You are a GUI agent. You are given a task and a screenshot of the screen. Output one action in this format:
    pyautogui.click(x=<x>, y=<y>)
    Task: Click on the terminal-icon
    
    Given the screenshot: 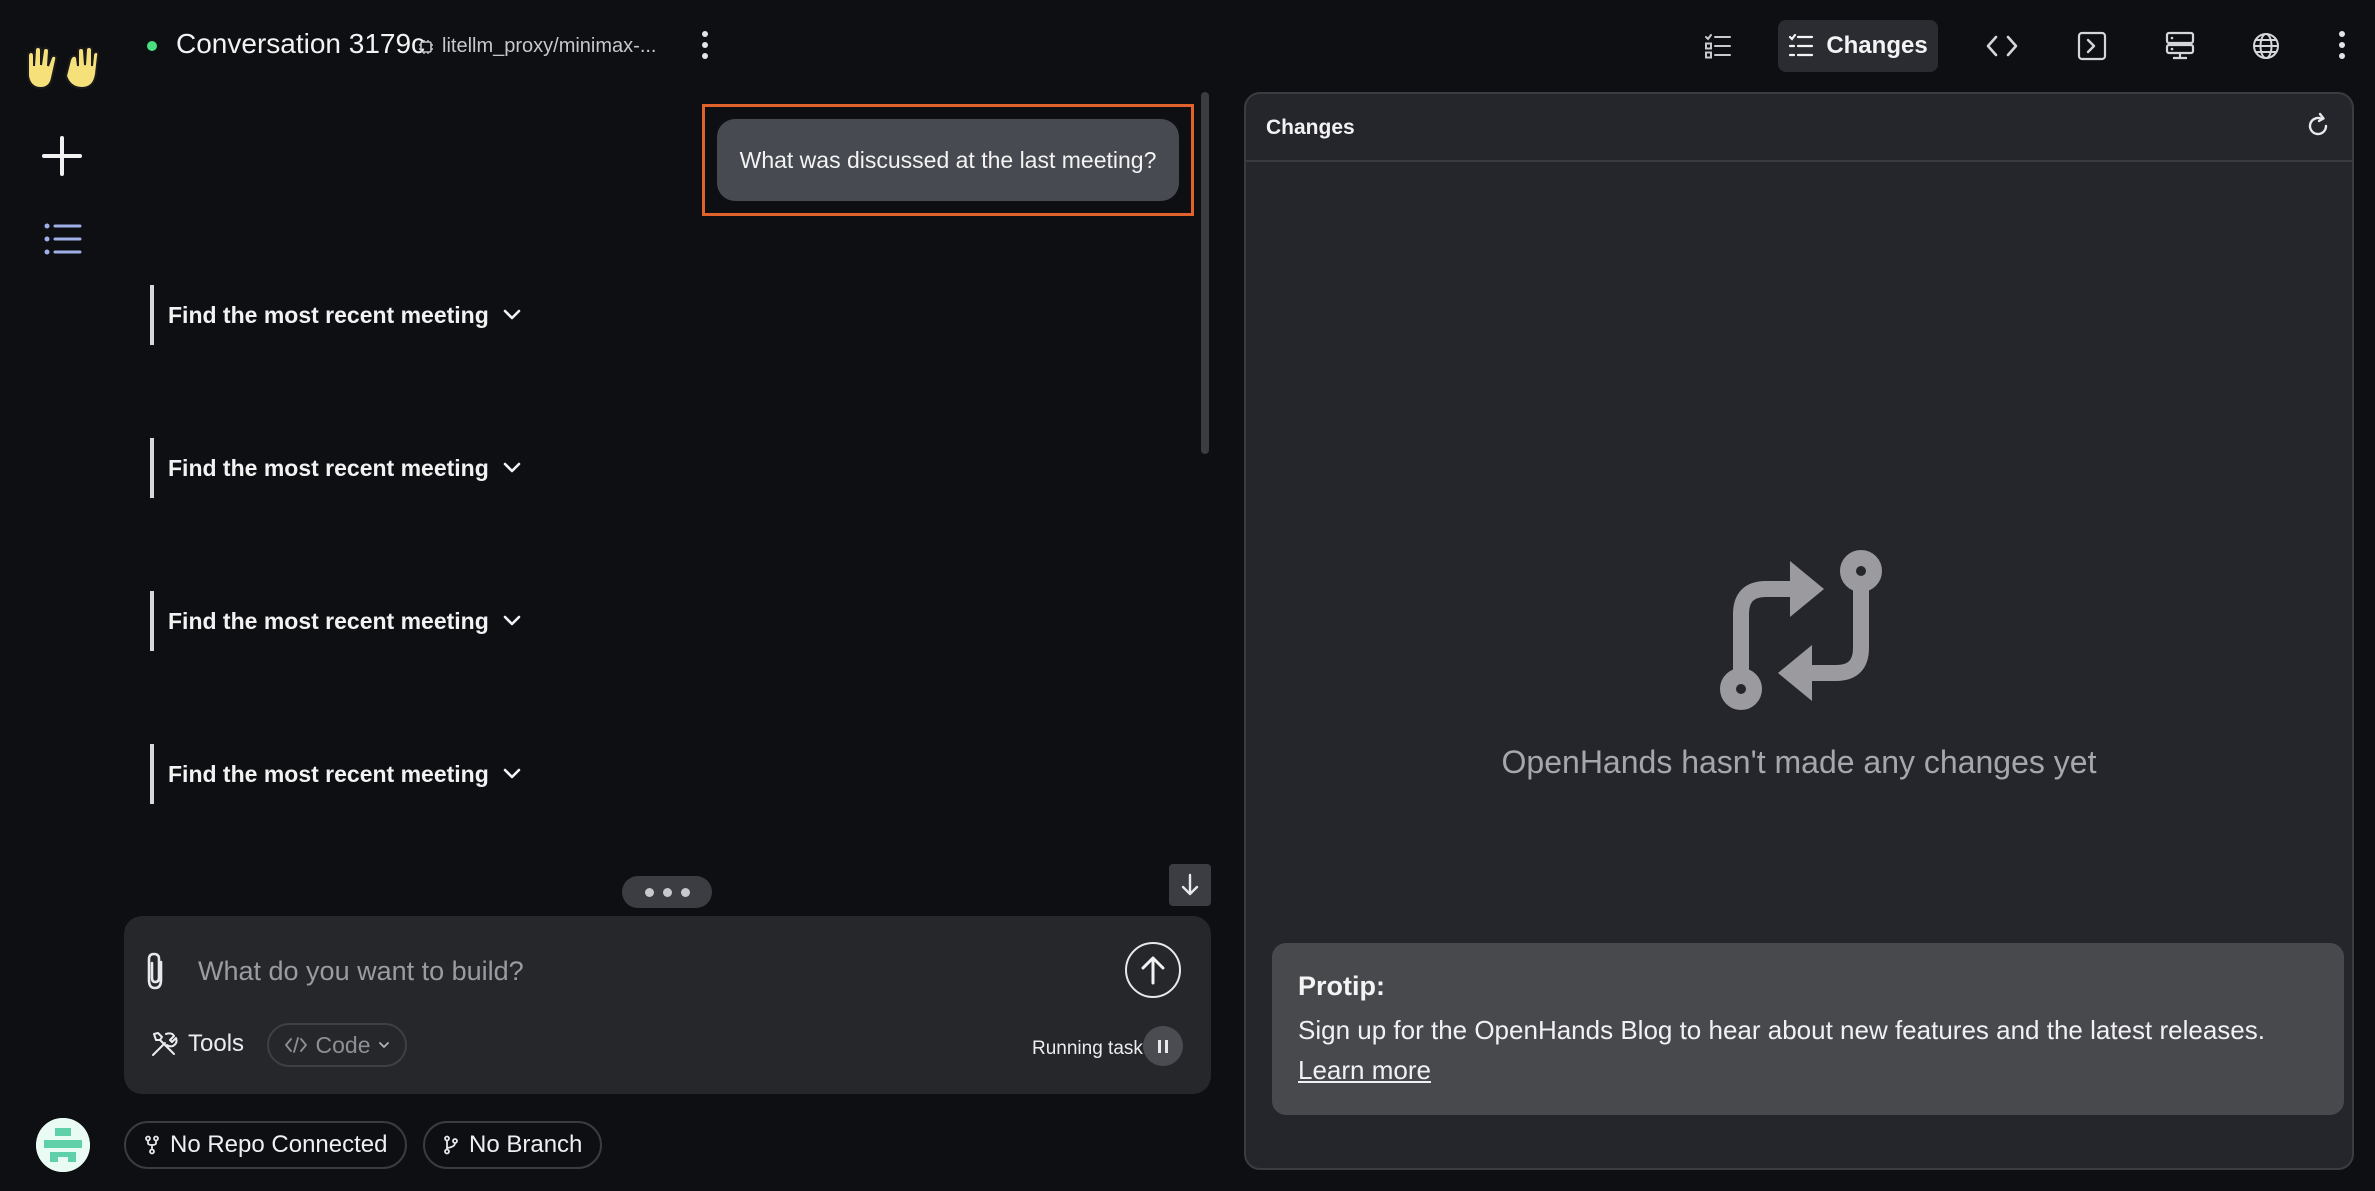 What is the action you would take?
    pyautogui.click(x=2092, y=46)
    